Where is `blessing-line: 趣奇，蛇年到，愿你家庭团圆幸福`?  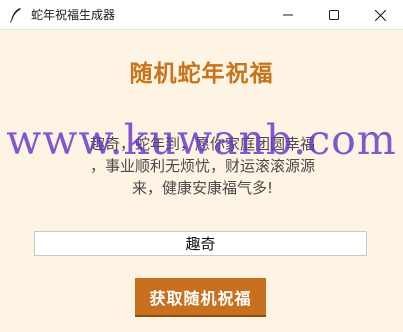
blessing-line: 趣奇，蛇年到，愿你家庭团圆幸福 is located at coordinates (202, 144).